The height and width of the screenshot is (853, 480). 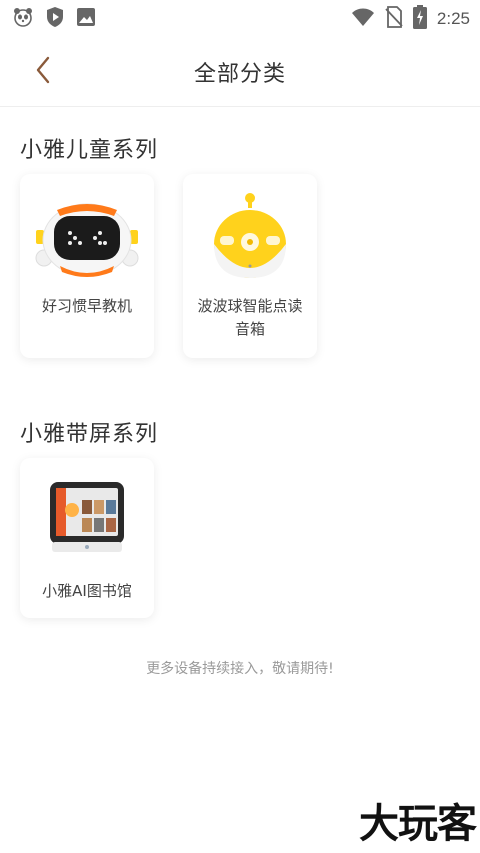 I want to click on card-label: 小雅AI图书馆, so click(x=87, y=591).